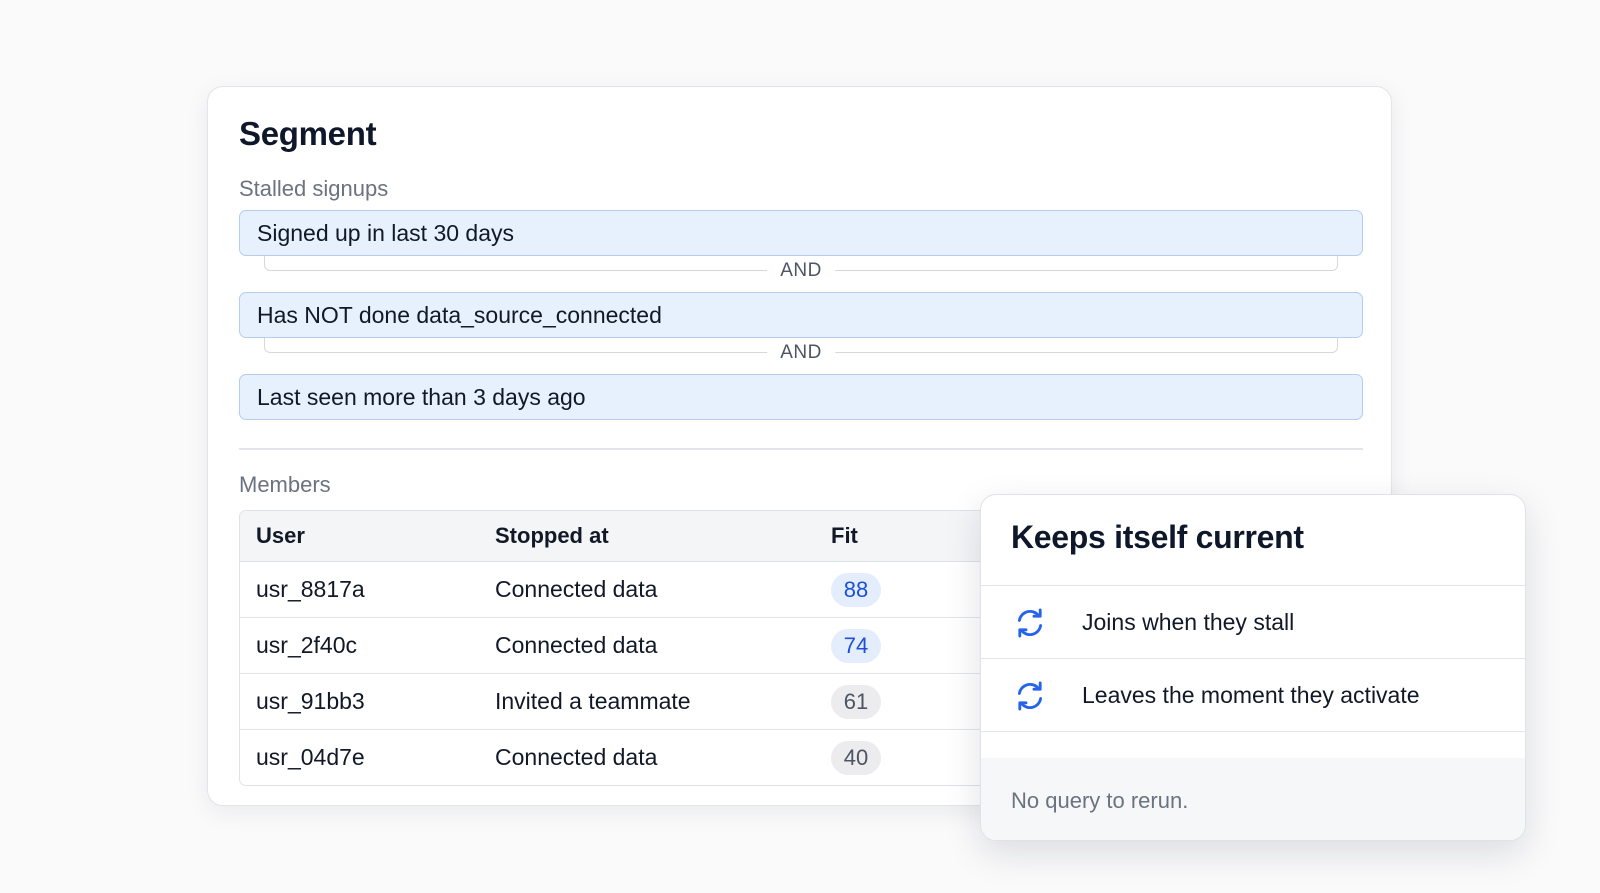 Image resolution: width=1600 pixels, height=893 pixels. I want to click on condition-text: Has NOT done data_source_connected, so click(459, 314).